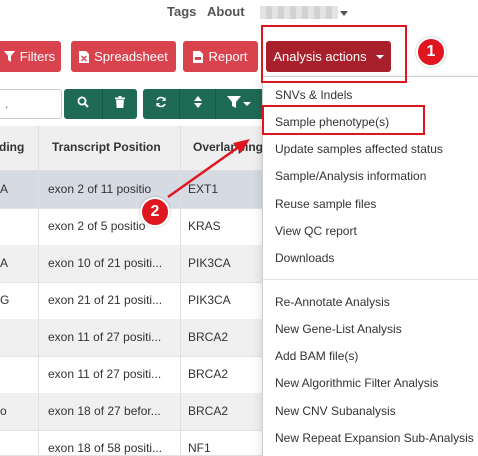 This screenshot has height=456, width=478. What do you see at coordinates (431, 52) in the screenshot?
I see `step-marker-1: 1` at bounding box center [431, 52].